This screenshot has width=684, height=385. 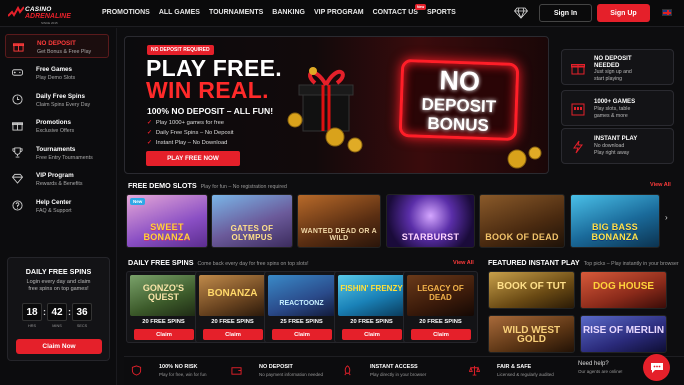 I want to click on timer-seconds: 36, so click(x=82, y=312).